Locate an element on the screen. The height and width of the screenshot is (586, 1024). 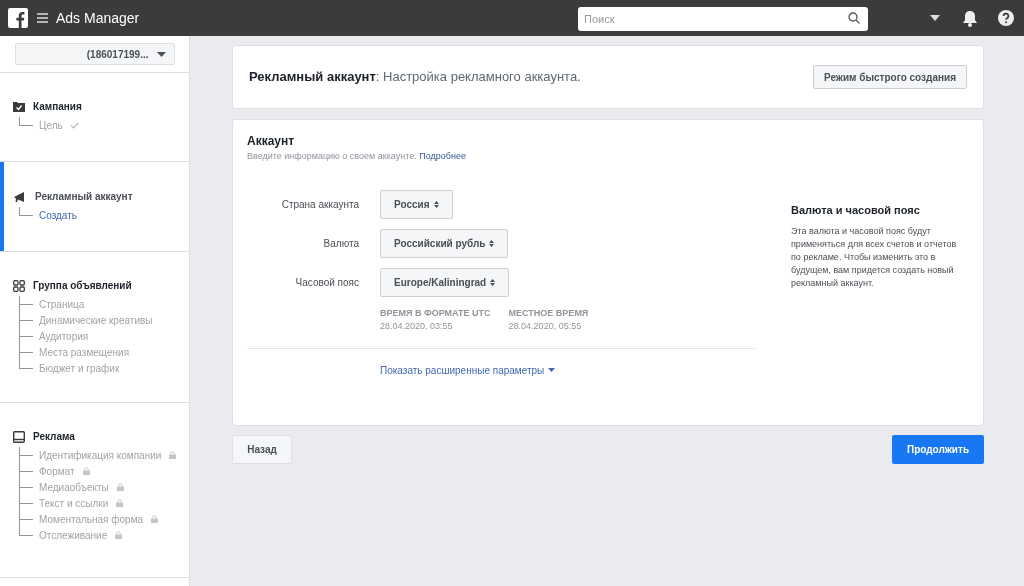
time-heading: ВРЕМЯ В ФОРМАТЕ UTC is located at coordinates (435, 313).